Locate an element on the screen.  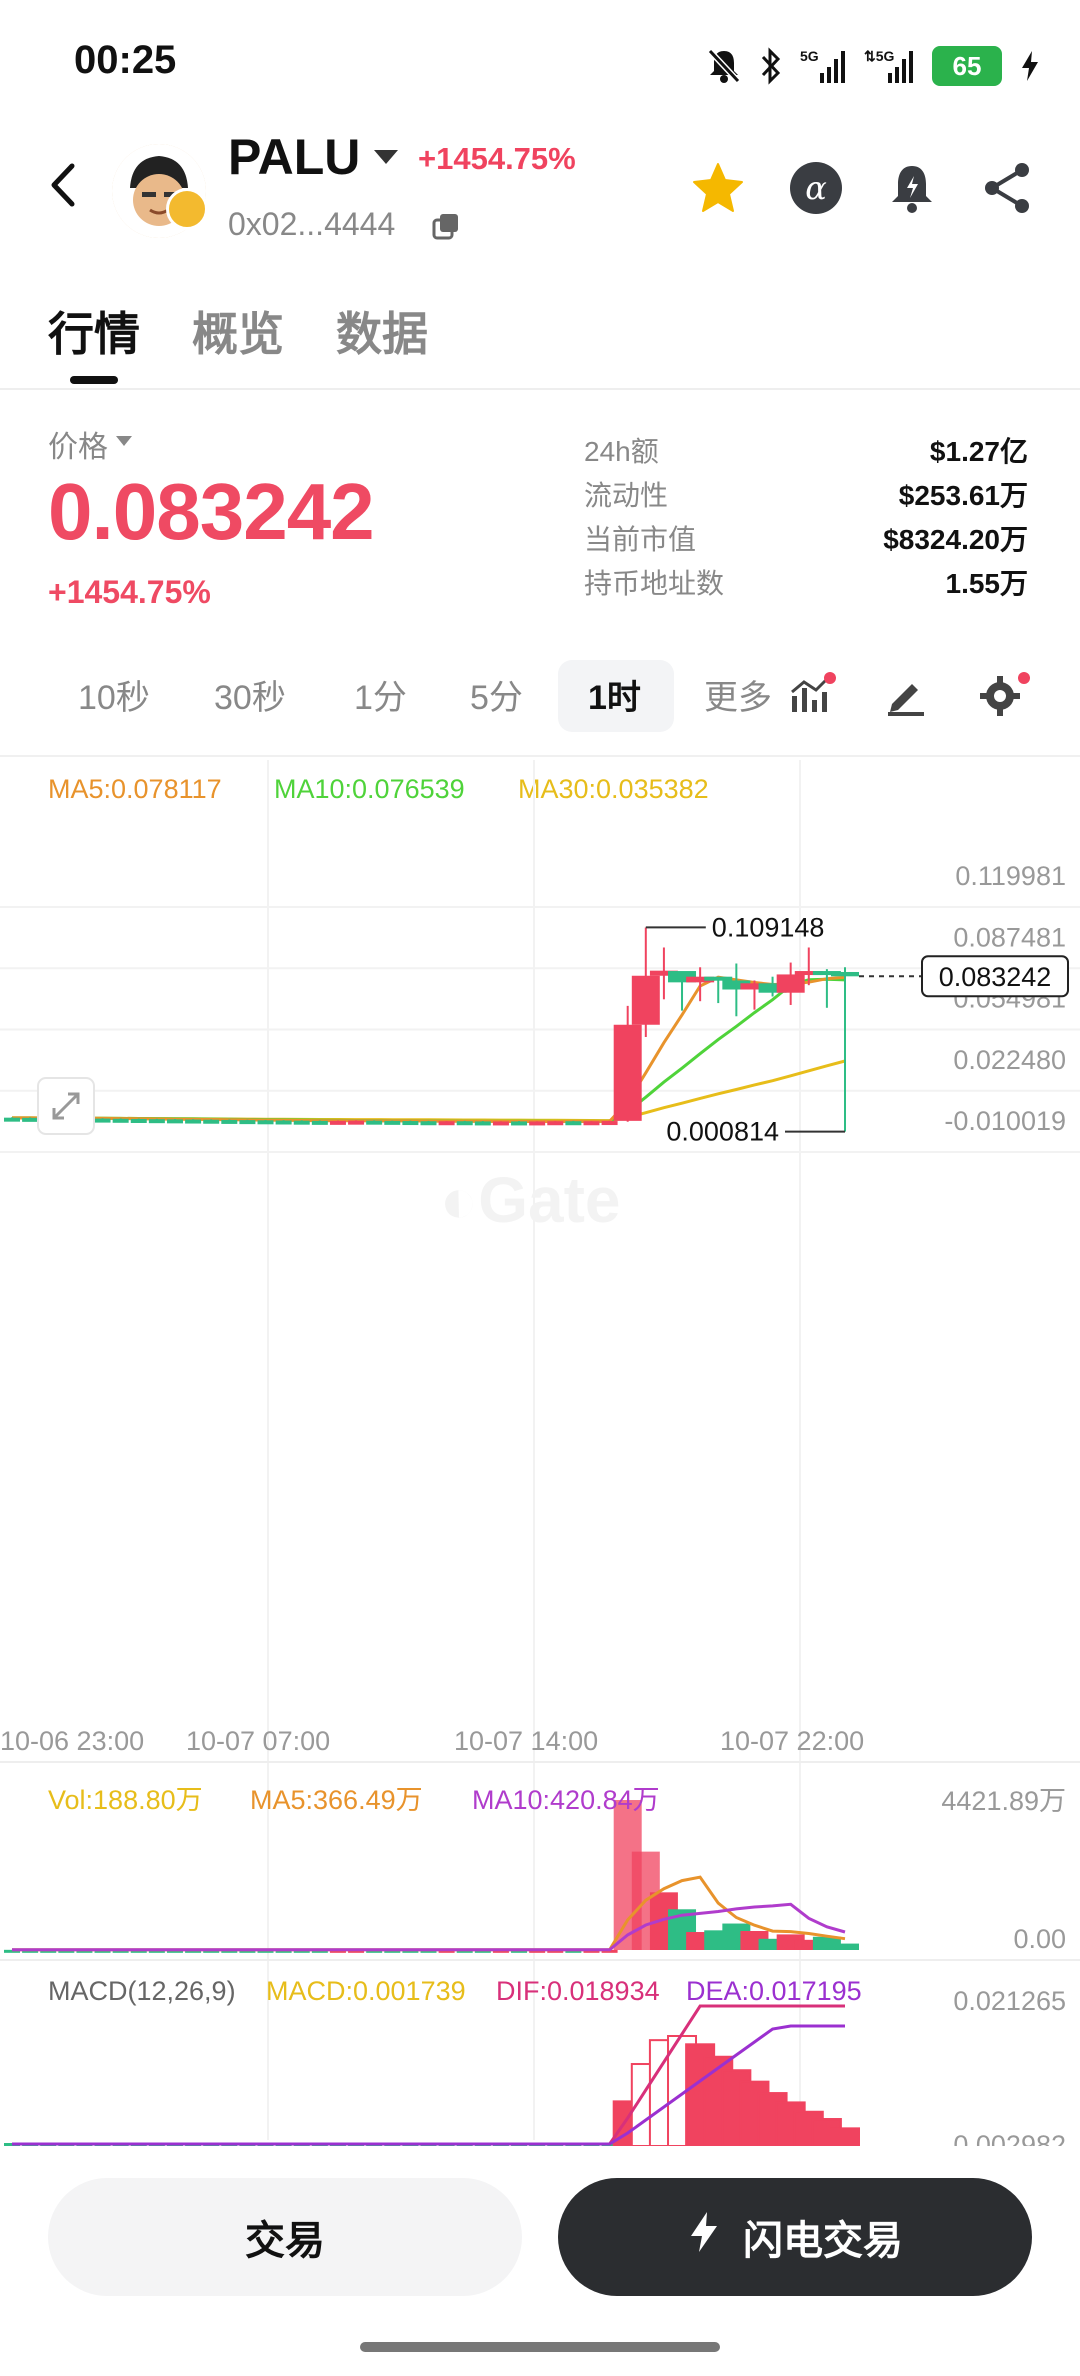
stat-volume-24h: 24h额 $1.27亿 is located at coordinates (806, 450).